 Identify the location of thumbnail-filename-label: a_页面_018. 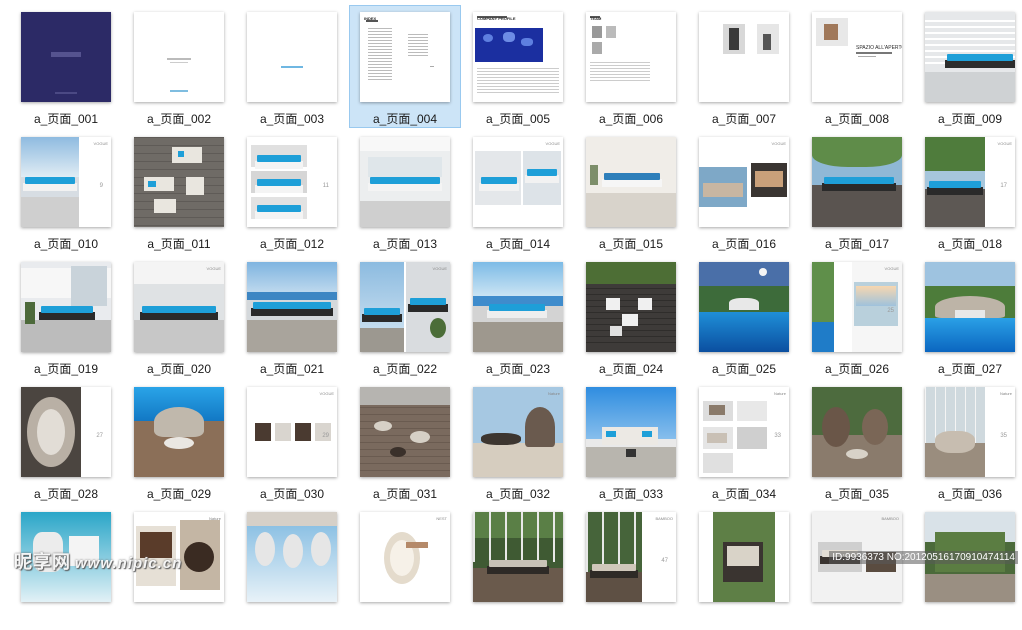
(968, 243).